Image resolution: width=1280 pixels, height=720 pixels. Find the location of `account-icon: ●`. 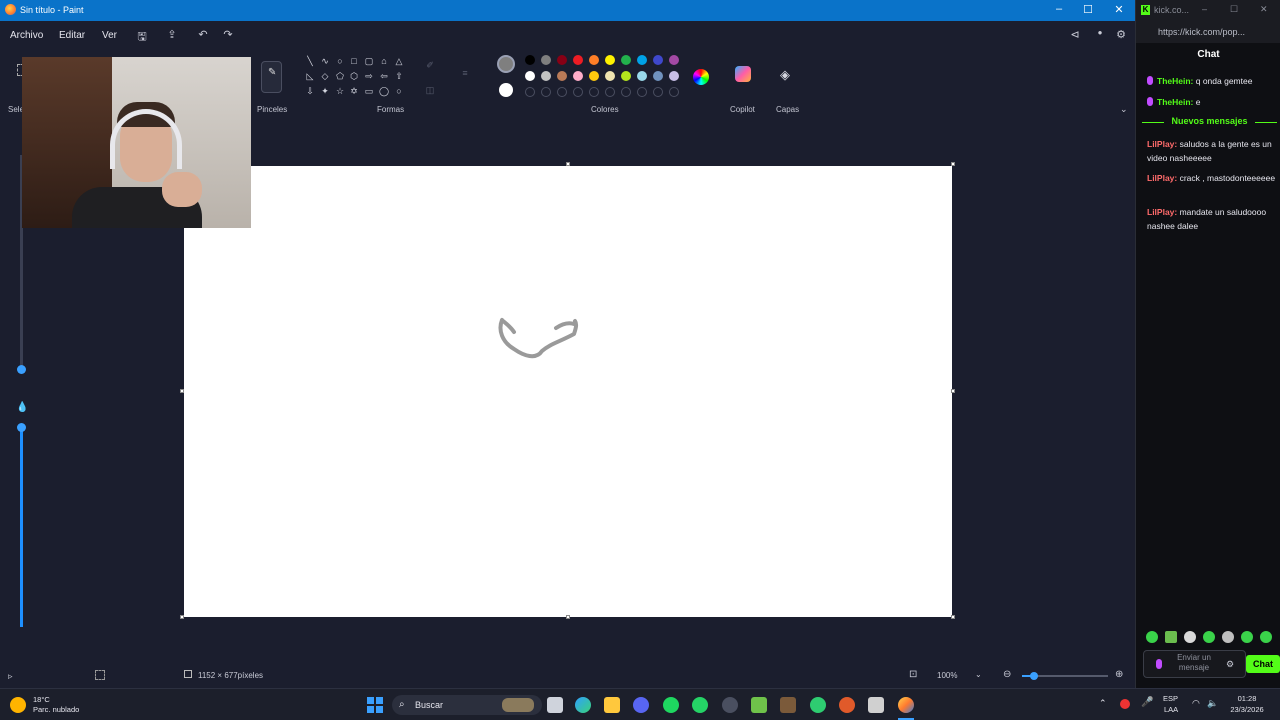

account-icon: ● is located at coordinates (1100, 32).